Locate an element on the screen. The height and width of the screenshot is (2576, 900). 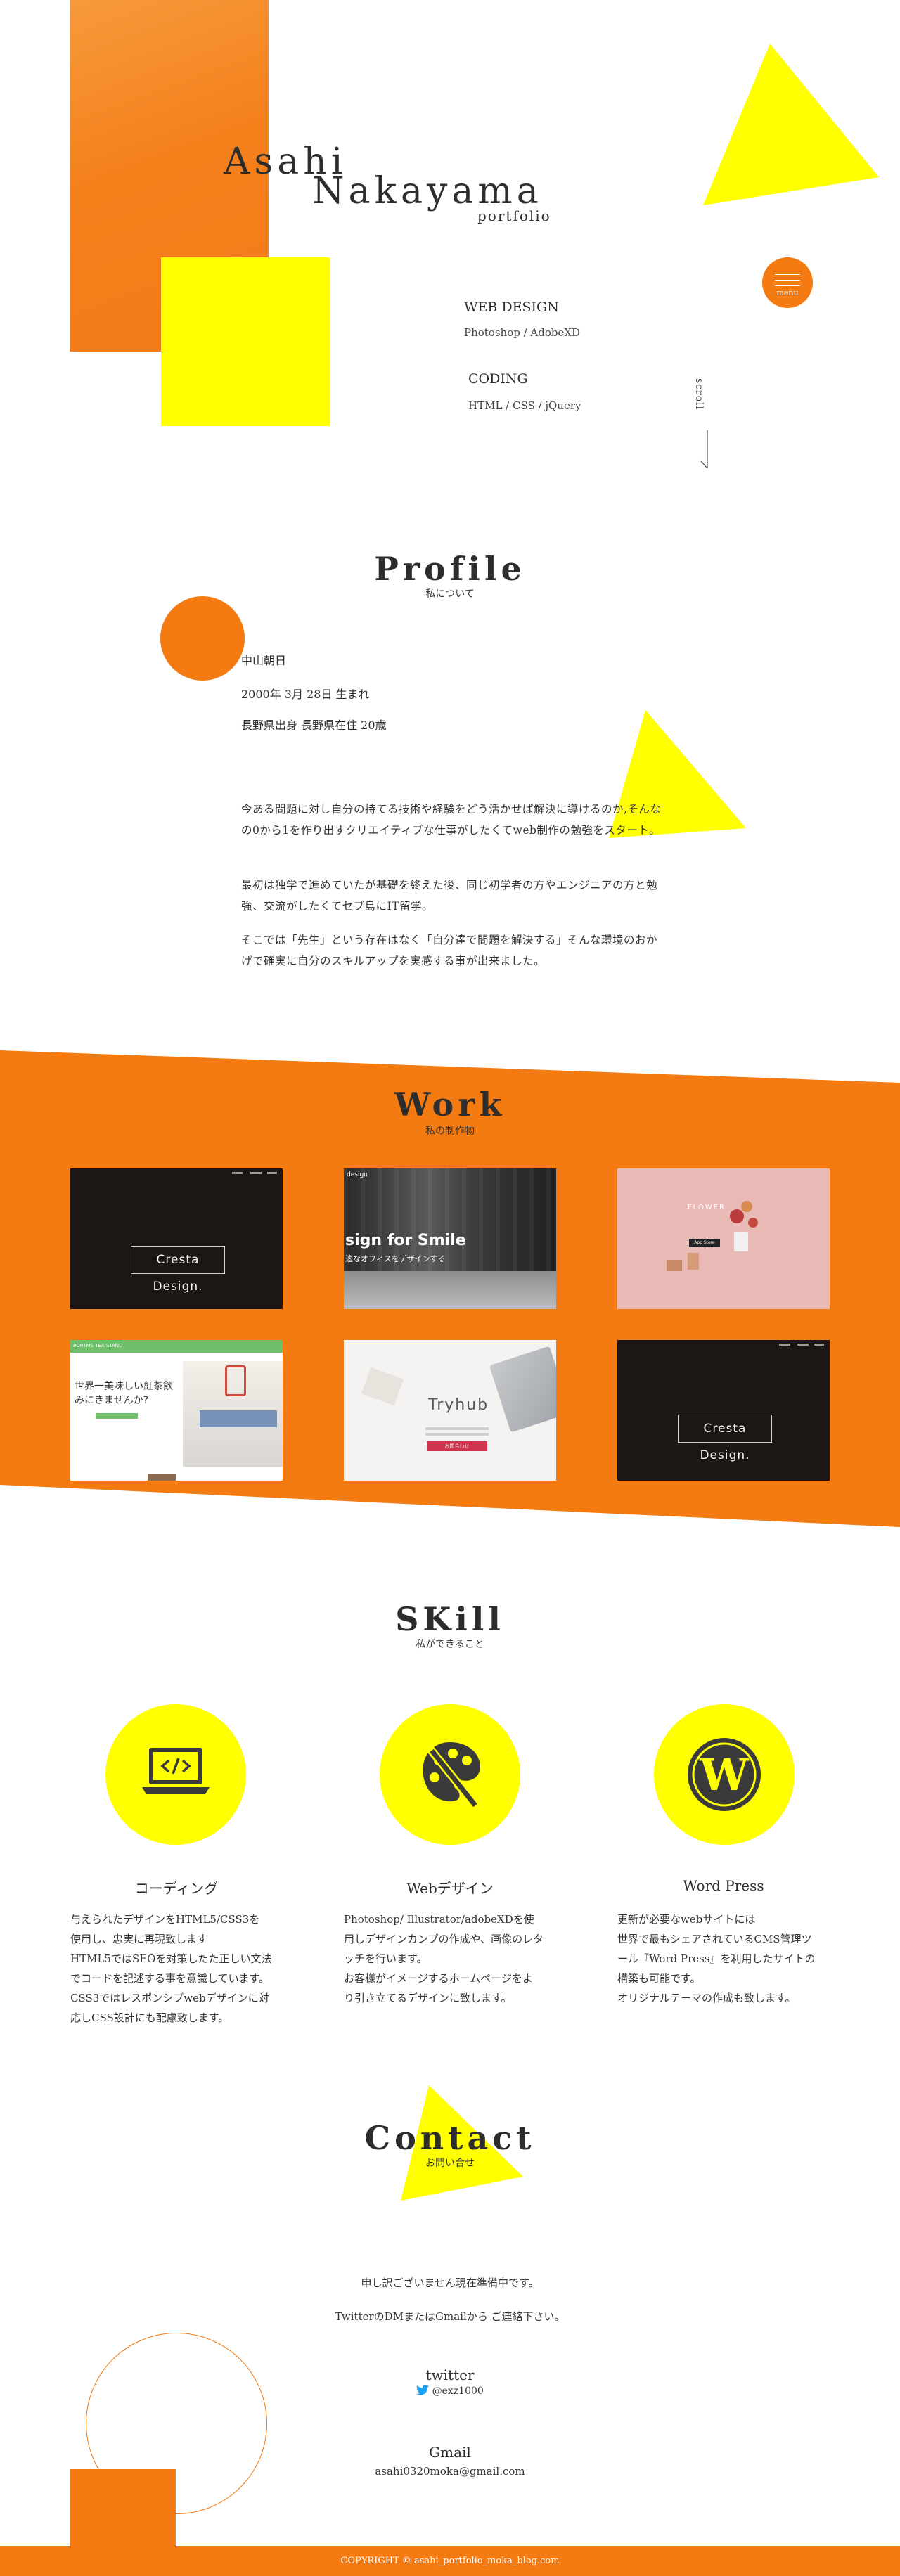
desc-line: 使用し、忠実に再現致します is located at coordinates (139, 1939).